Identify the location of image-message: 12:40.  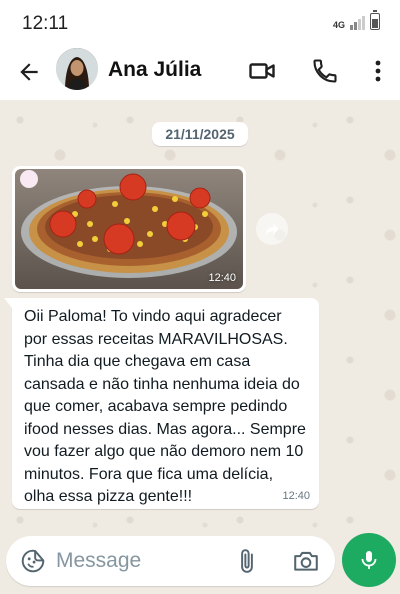
(129, 229).